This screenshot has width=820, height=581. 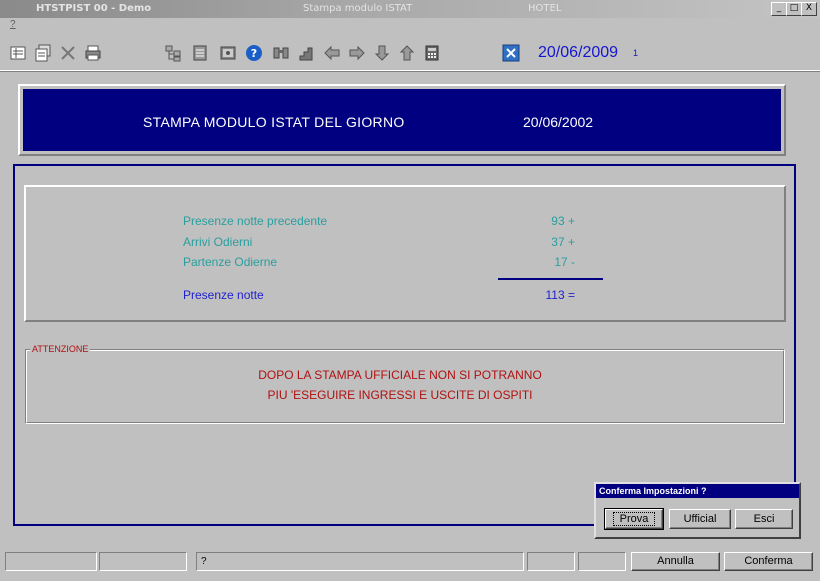 What do you see at coordinates (332, 53) in the screenshot?
I see `arrow-left-icon` at bounding box center [332, 53].